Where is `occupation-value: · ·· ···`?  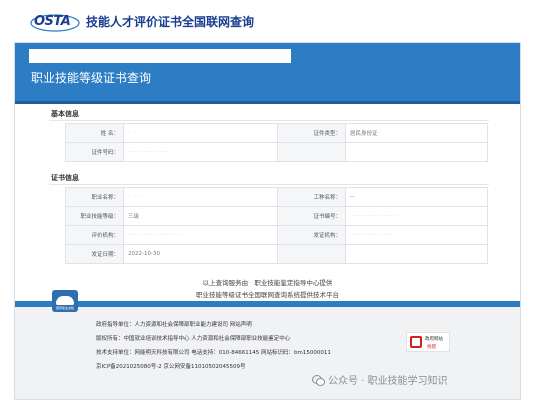
occupation-value: · ·· ··· is located at coordinates (200, 197).